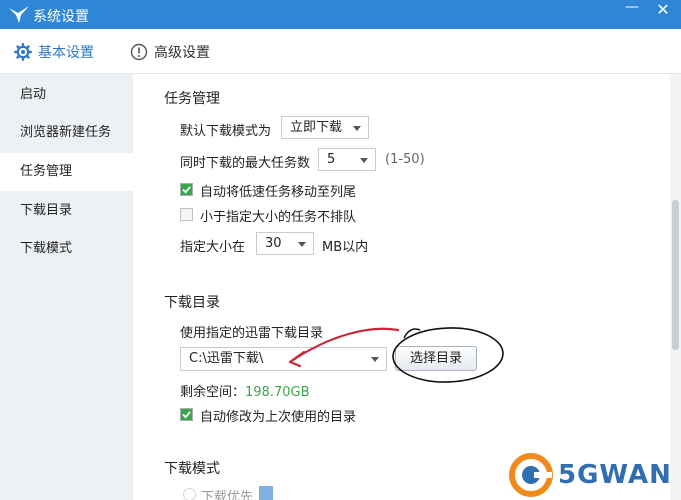 The height and width of the screenshot is (500, 681). I want to click on default-mode-value: 立即下载, so click(316, 127).